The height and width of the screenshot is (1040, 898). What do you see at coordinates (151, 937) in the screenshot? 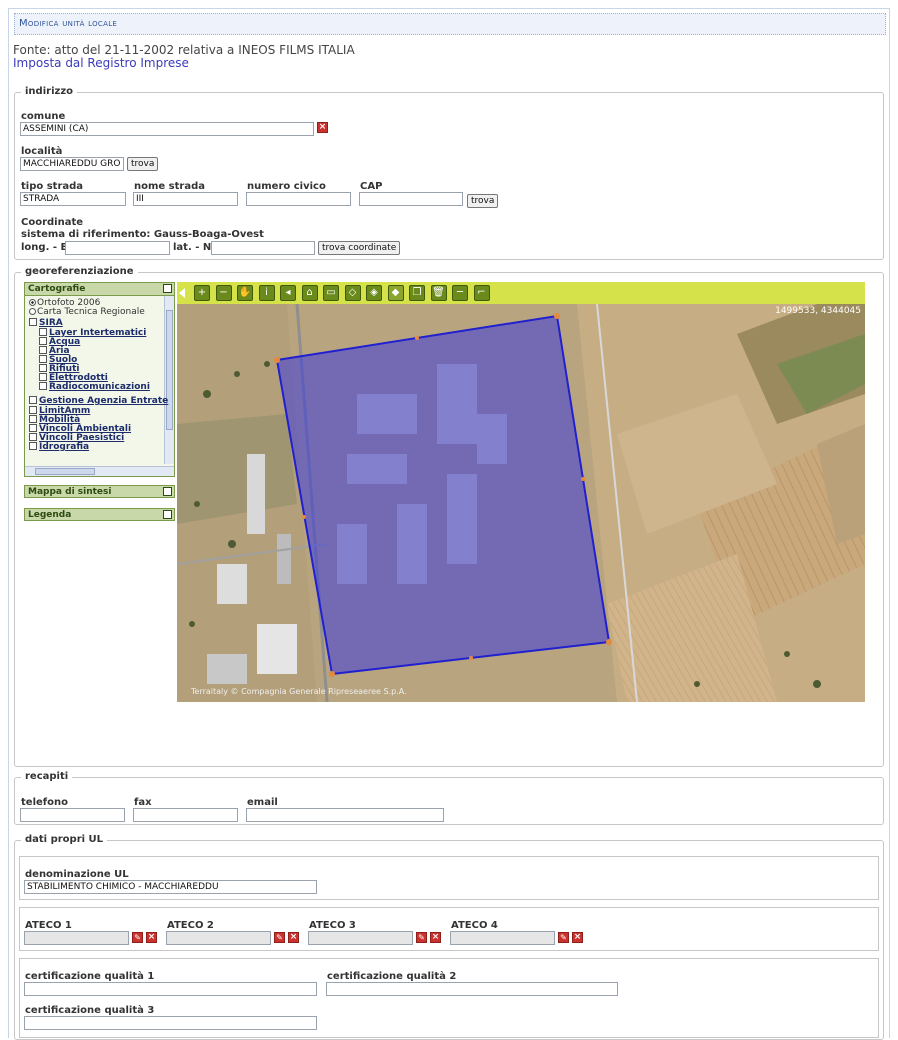
I see `clear-ateco1-button: ×` at bounding box center [151, 937].